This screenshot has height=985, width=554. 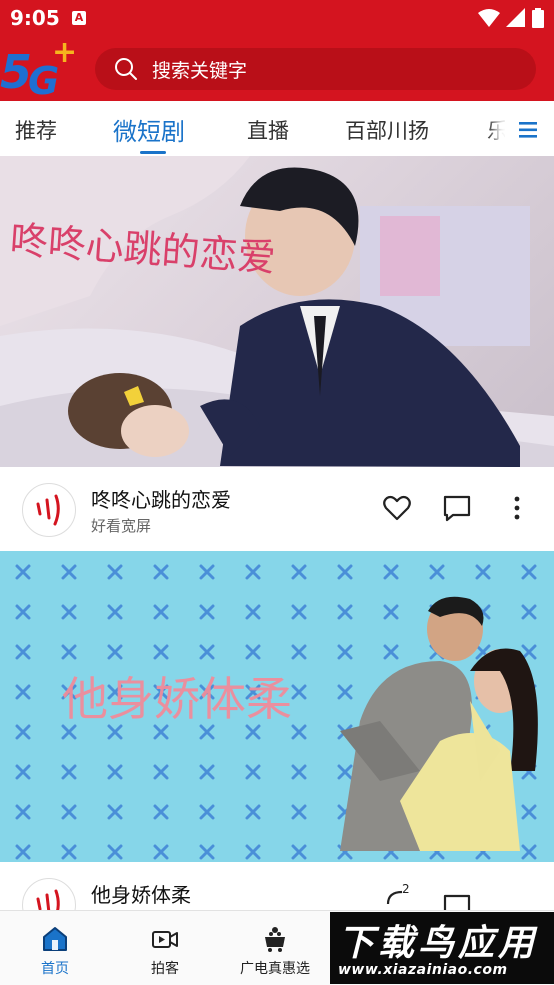 I want to click on search-icon, so click(x=126, y=69).